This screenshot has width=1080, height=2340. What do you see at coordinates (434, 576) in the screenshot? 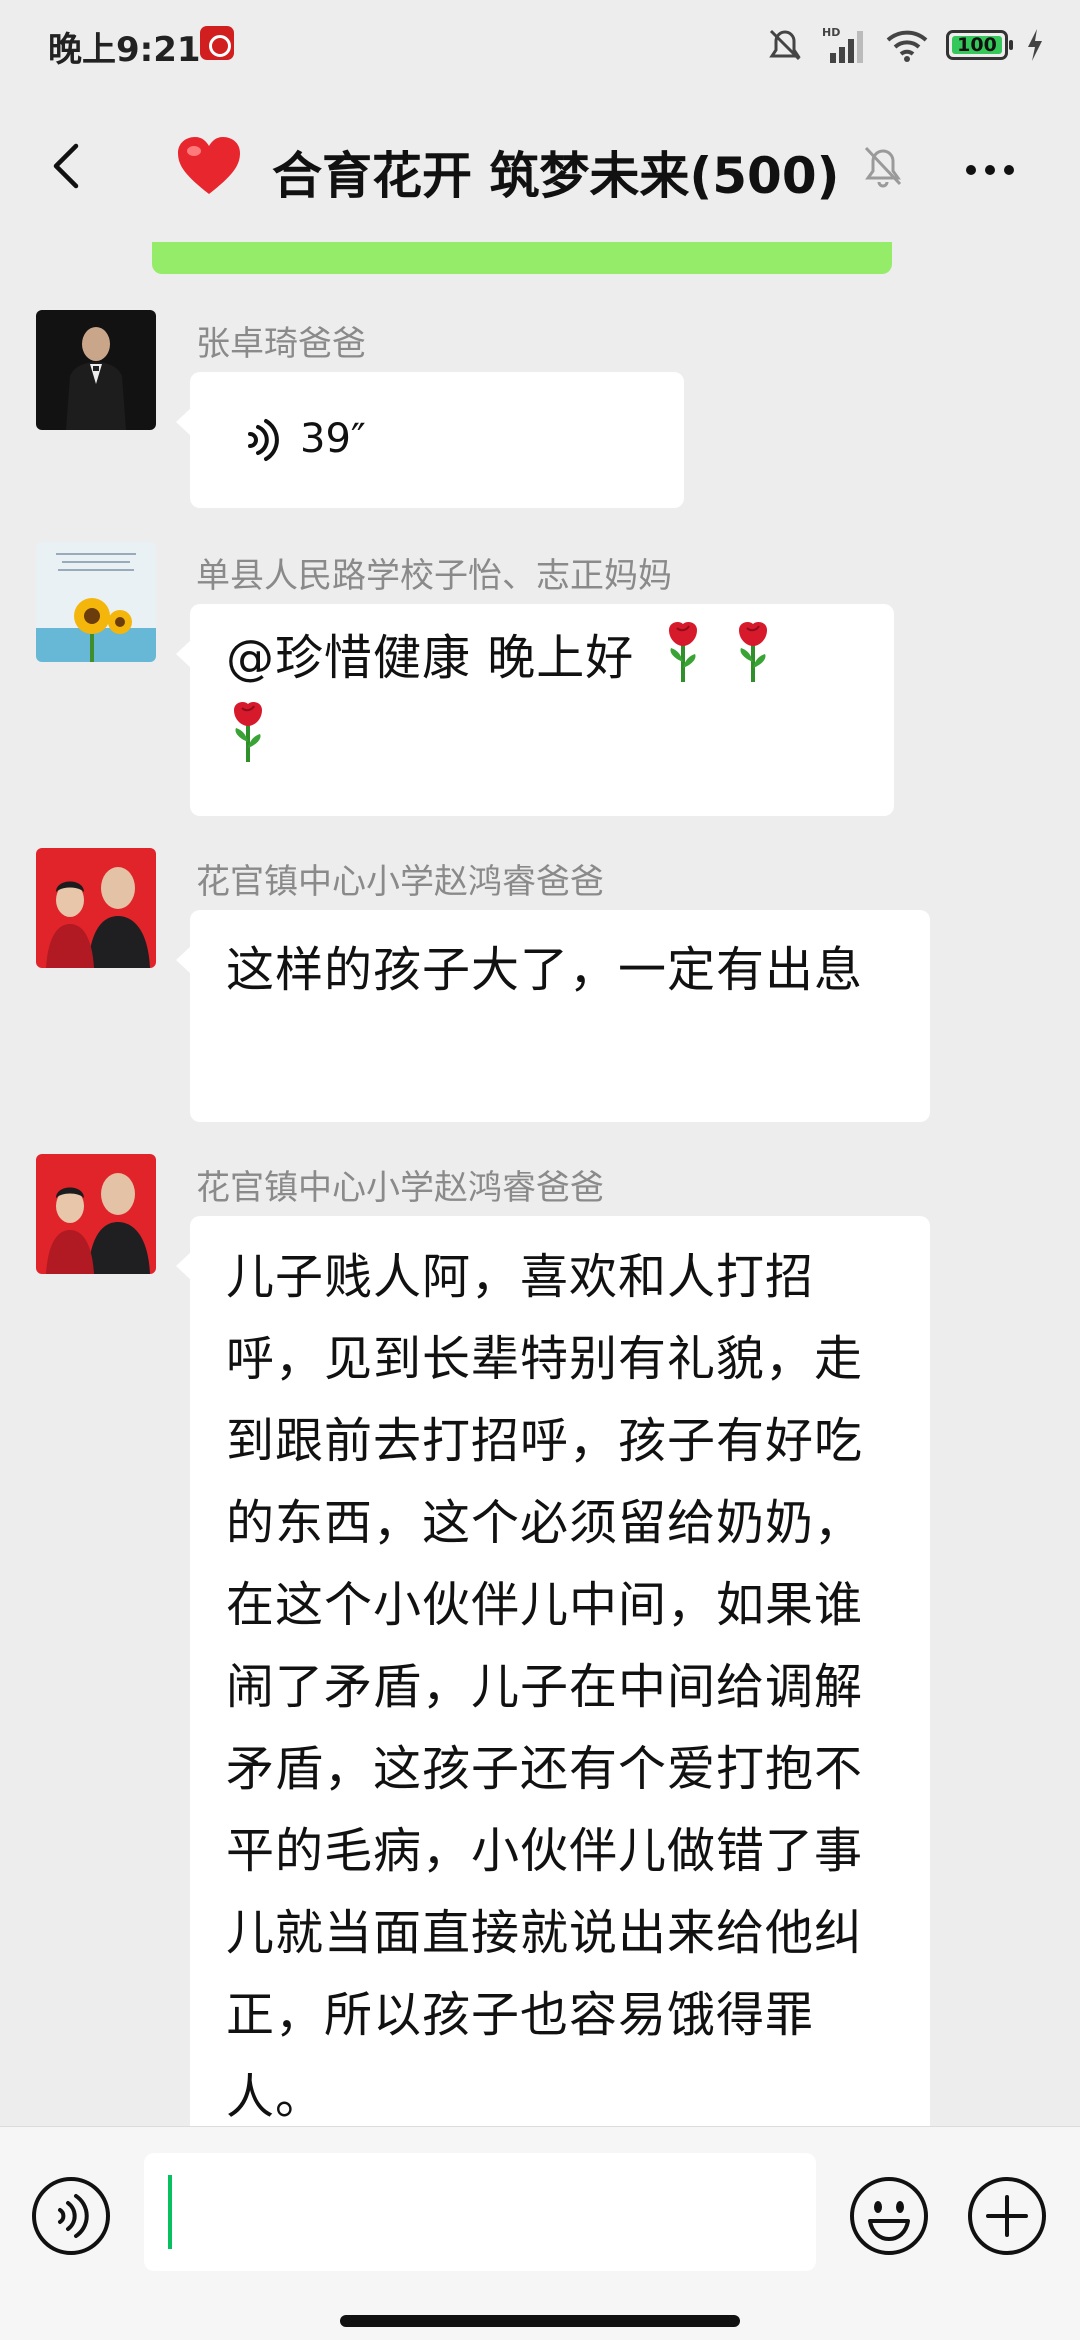
I see `sender-name: 单县人民路学校子怡、志正妈妈` at bounding box center [434, 576].